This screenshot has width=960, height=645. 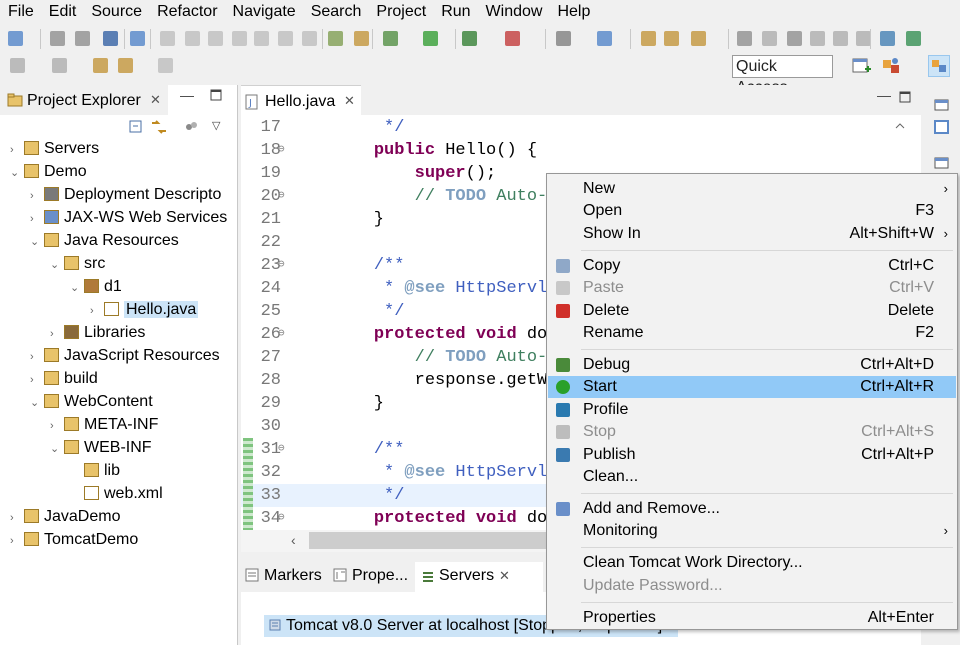 I want to click on terminate-icon, so click(x=215, y=38).